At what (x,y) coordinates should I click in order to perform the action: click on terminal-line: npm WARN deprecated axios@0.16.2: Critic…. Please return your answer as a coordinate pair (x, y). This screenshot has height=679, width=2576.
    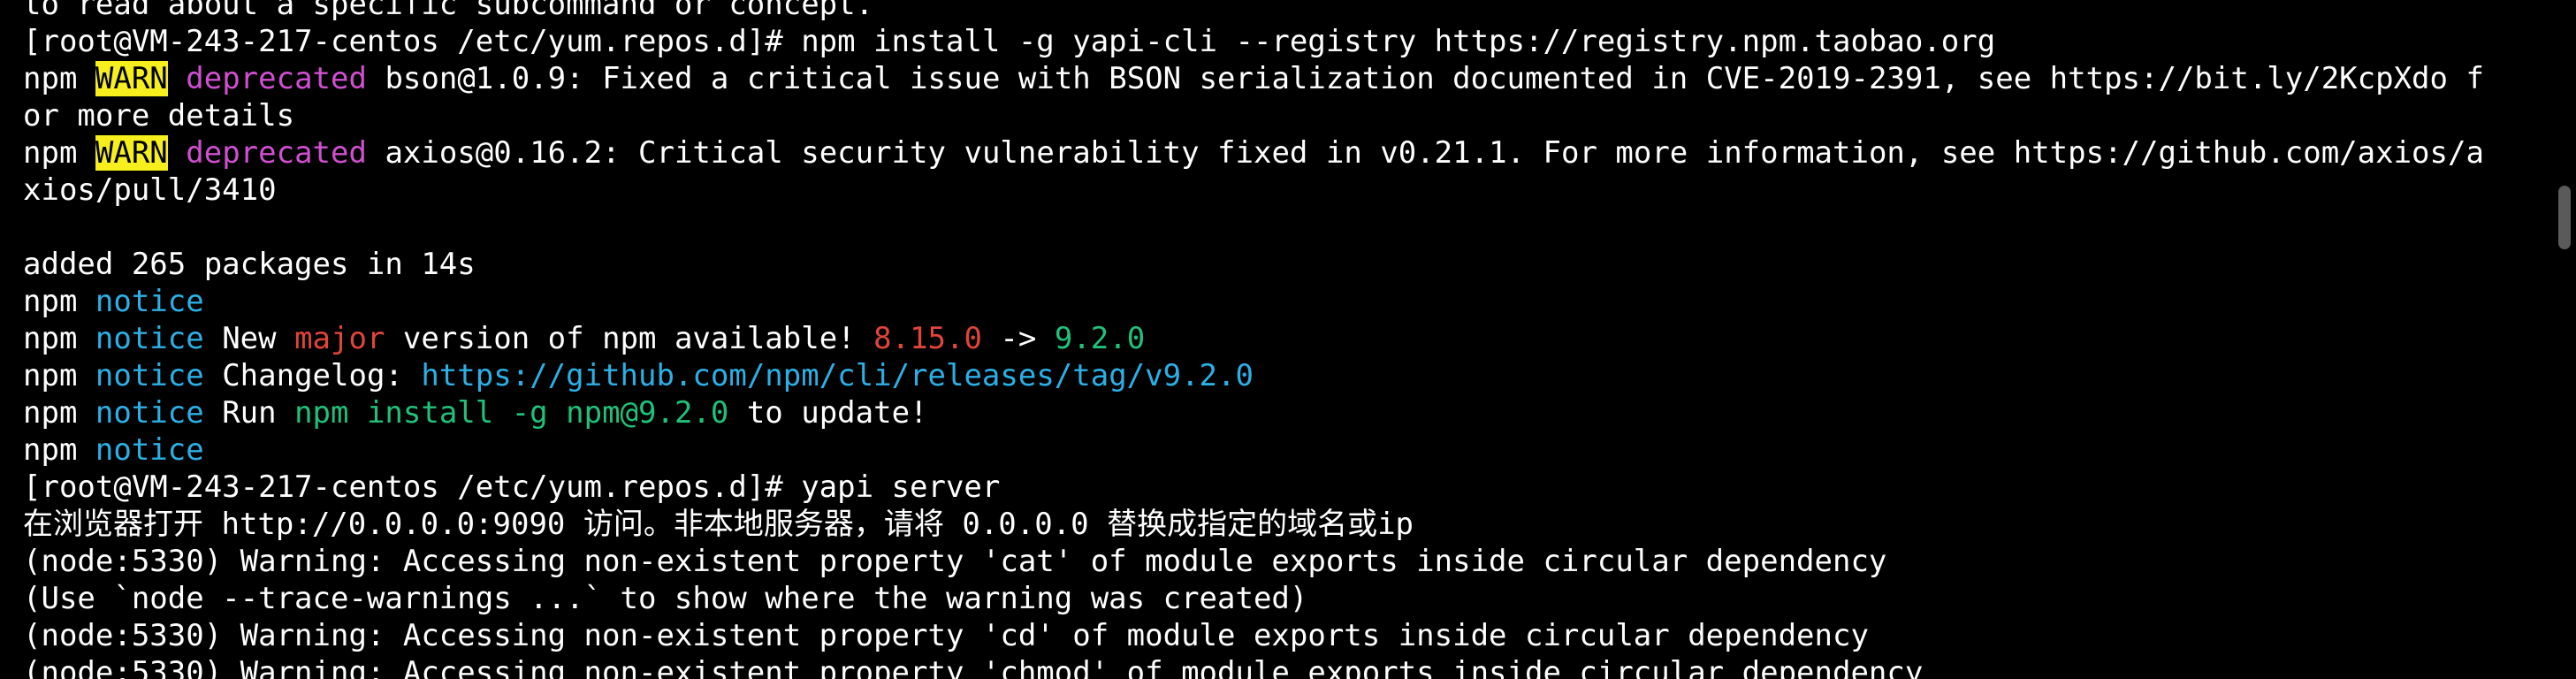
    Looking at the image, I should click on (1282, 153).